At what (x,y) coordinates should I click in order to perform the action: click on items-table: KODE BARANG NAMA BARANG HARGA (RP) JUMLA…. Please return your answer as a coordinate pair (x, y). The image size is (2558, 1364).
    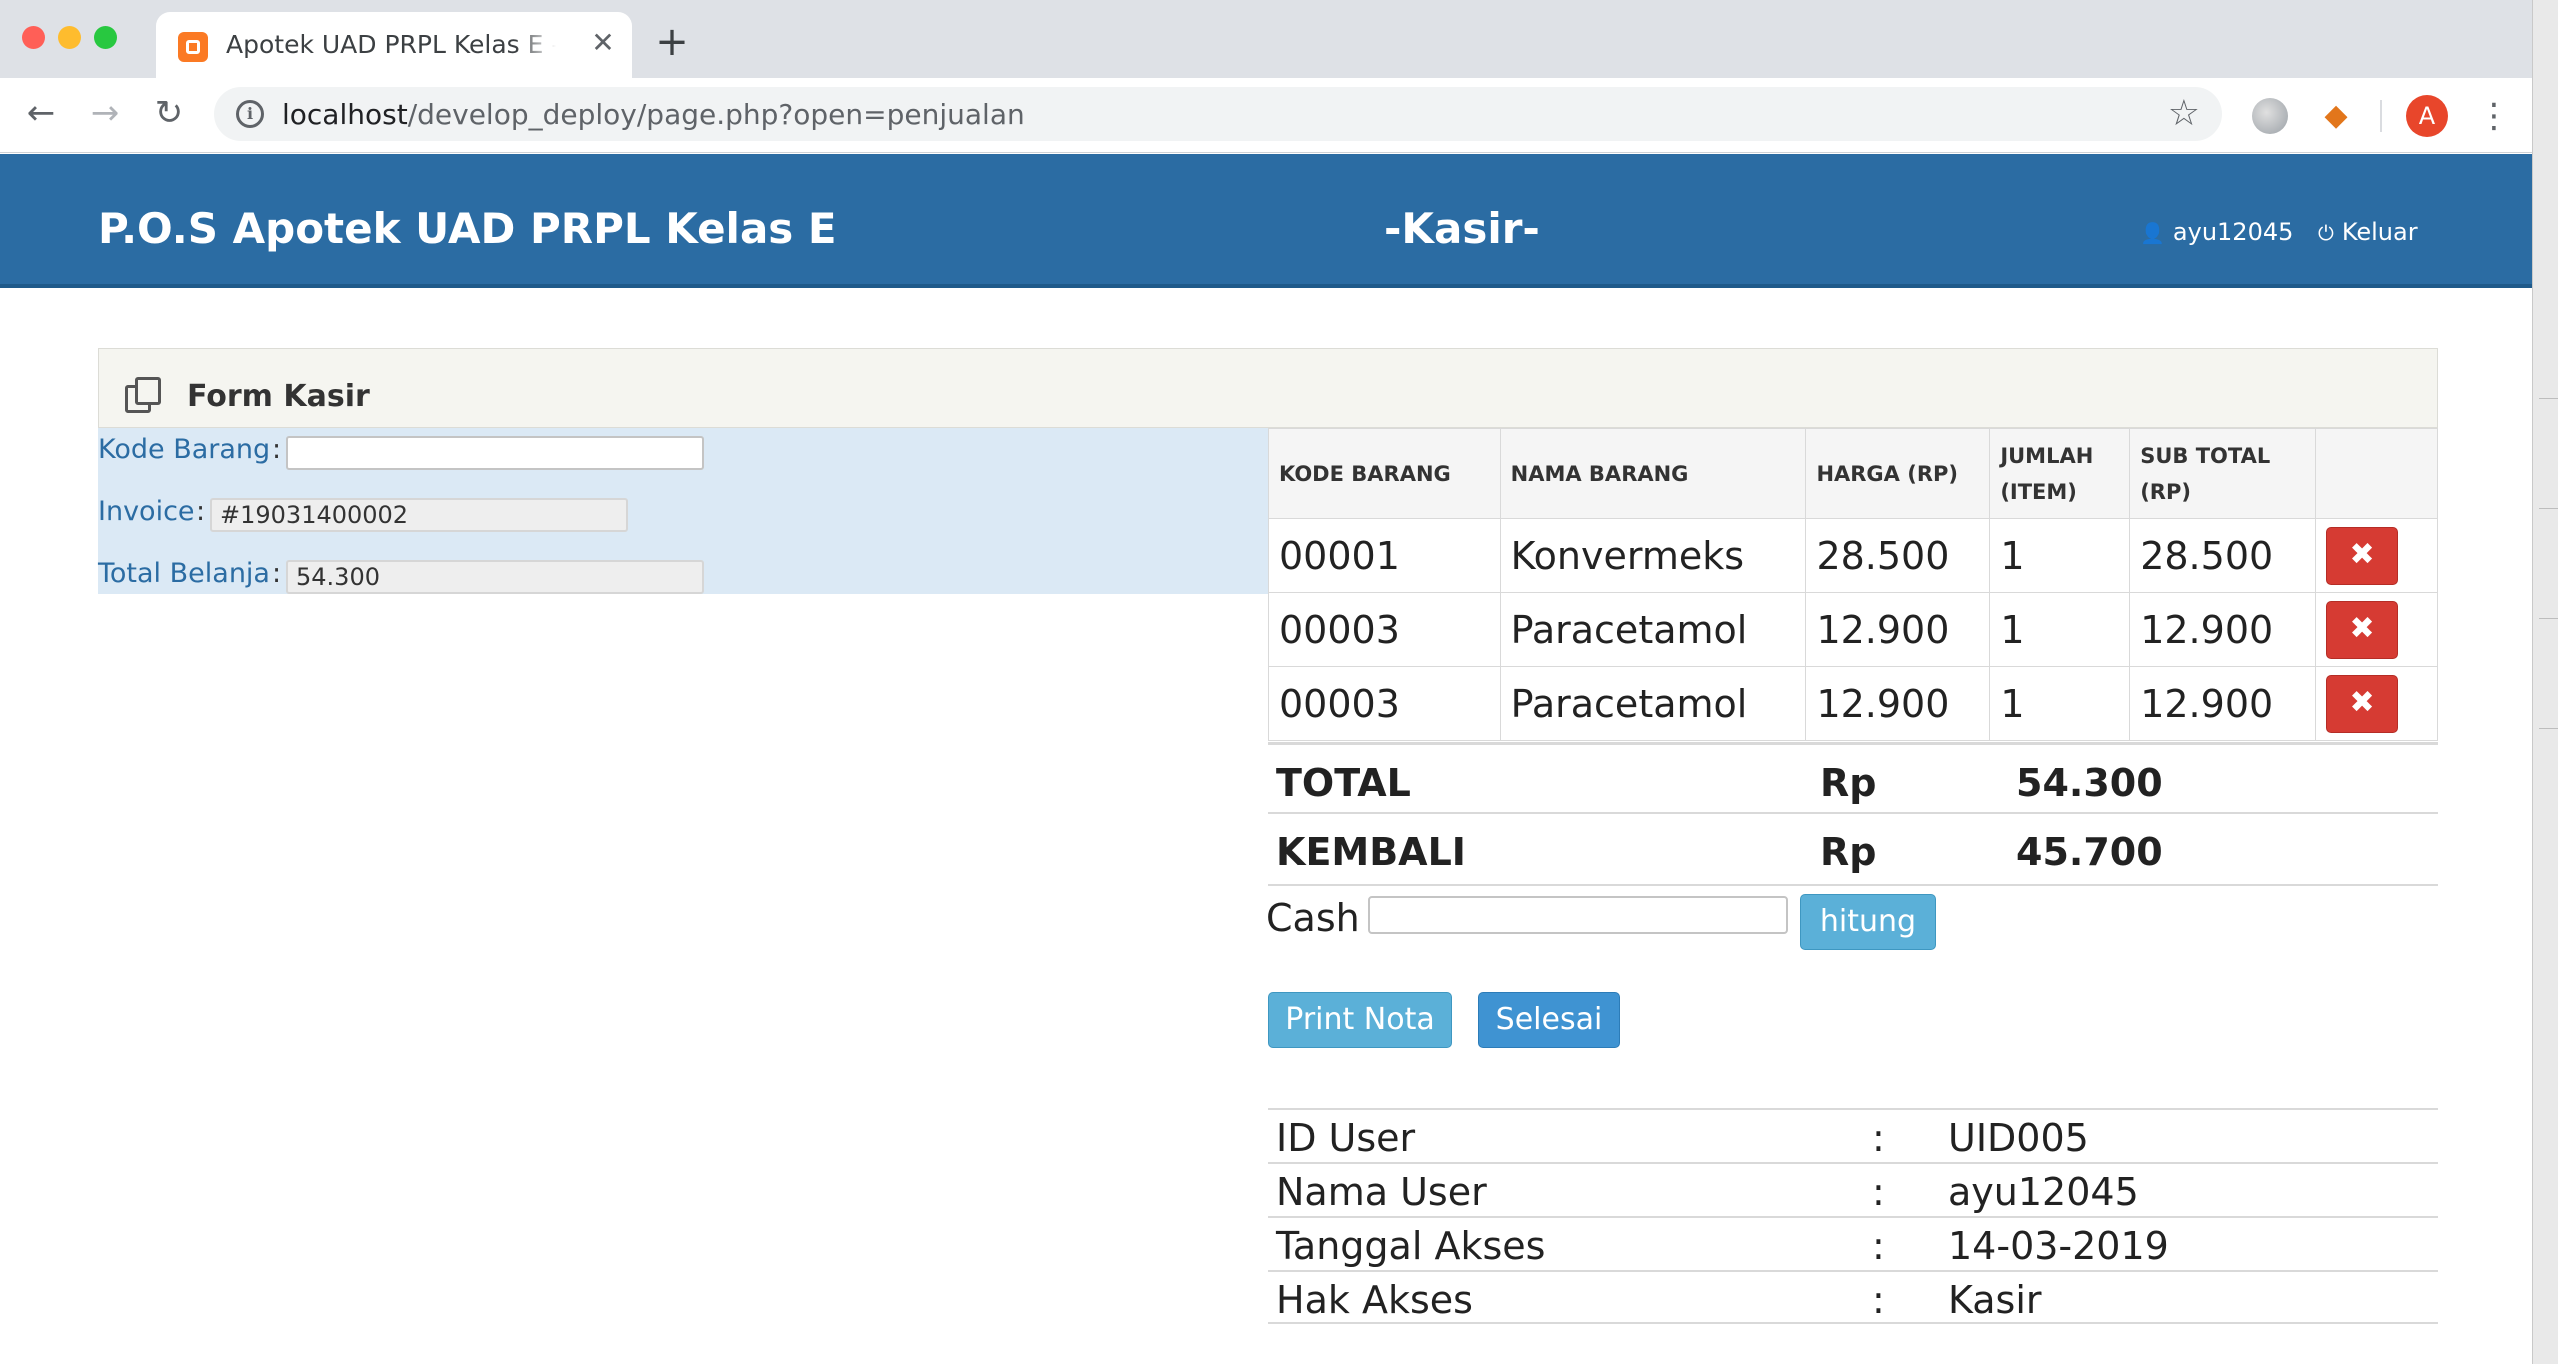
    Looking at the image, I should click on (1853, 584).